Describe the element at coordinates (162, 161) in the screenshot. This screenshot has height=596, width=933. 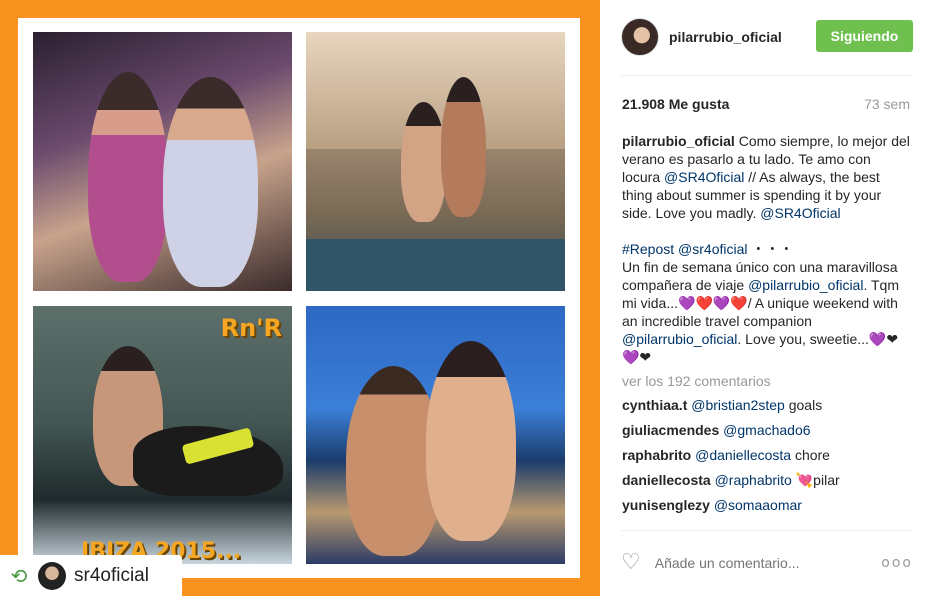
I see `photo-party-kiss` at that location.